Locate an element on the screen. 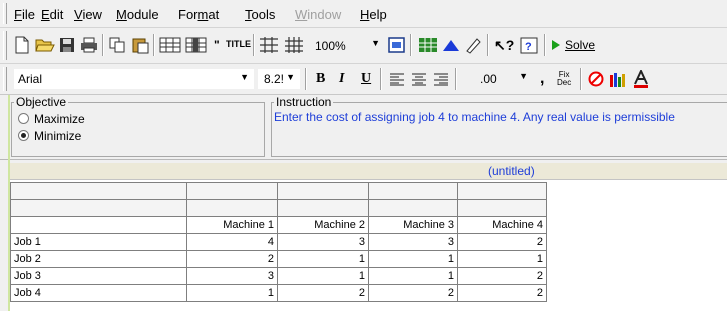 Image resolution: width=727 pixels, height=311 pixels. chevron-down-icon: ▼ is located at coordinates (290, 77).